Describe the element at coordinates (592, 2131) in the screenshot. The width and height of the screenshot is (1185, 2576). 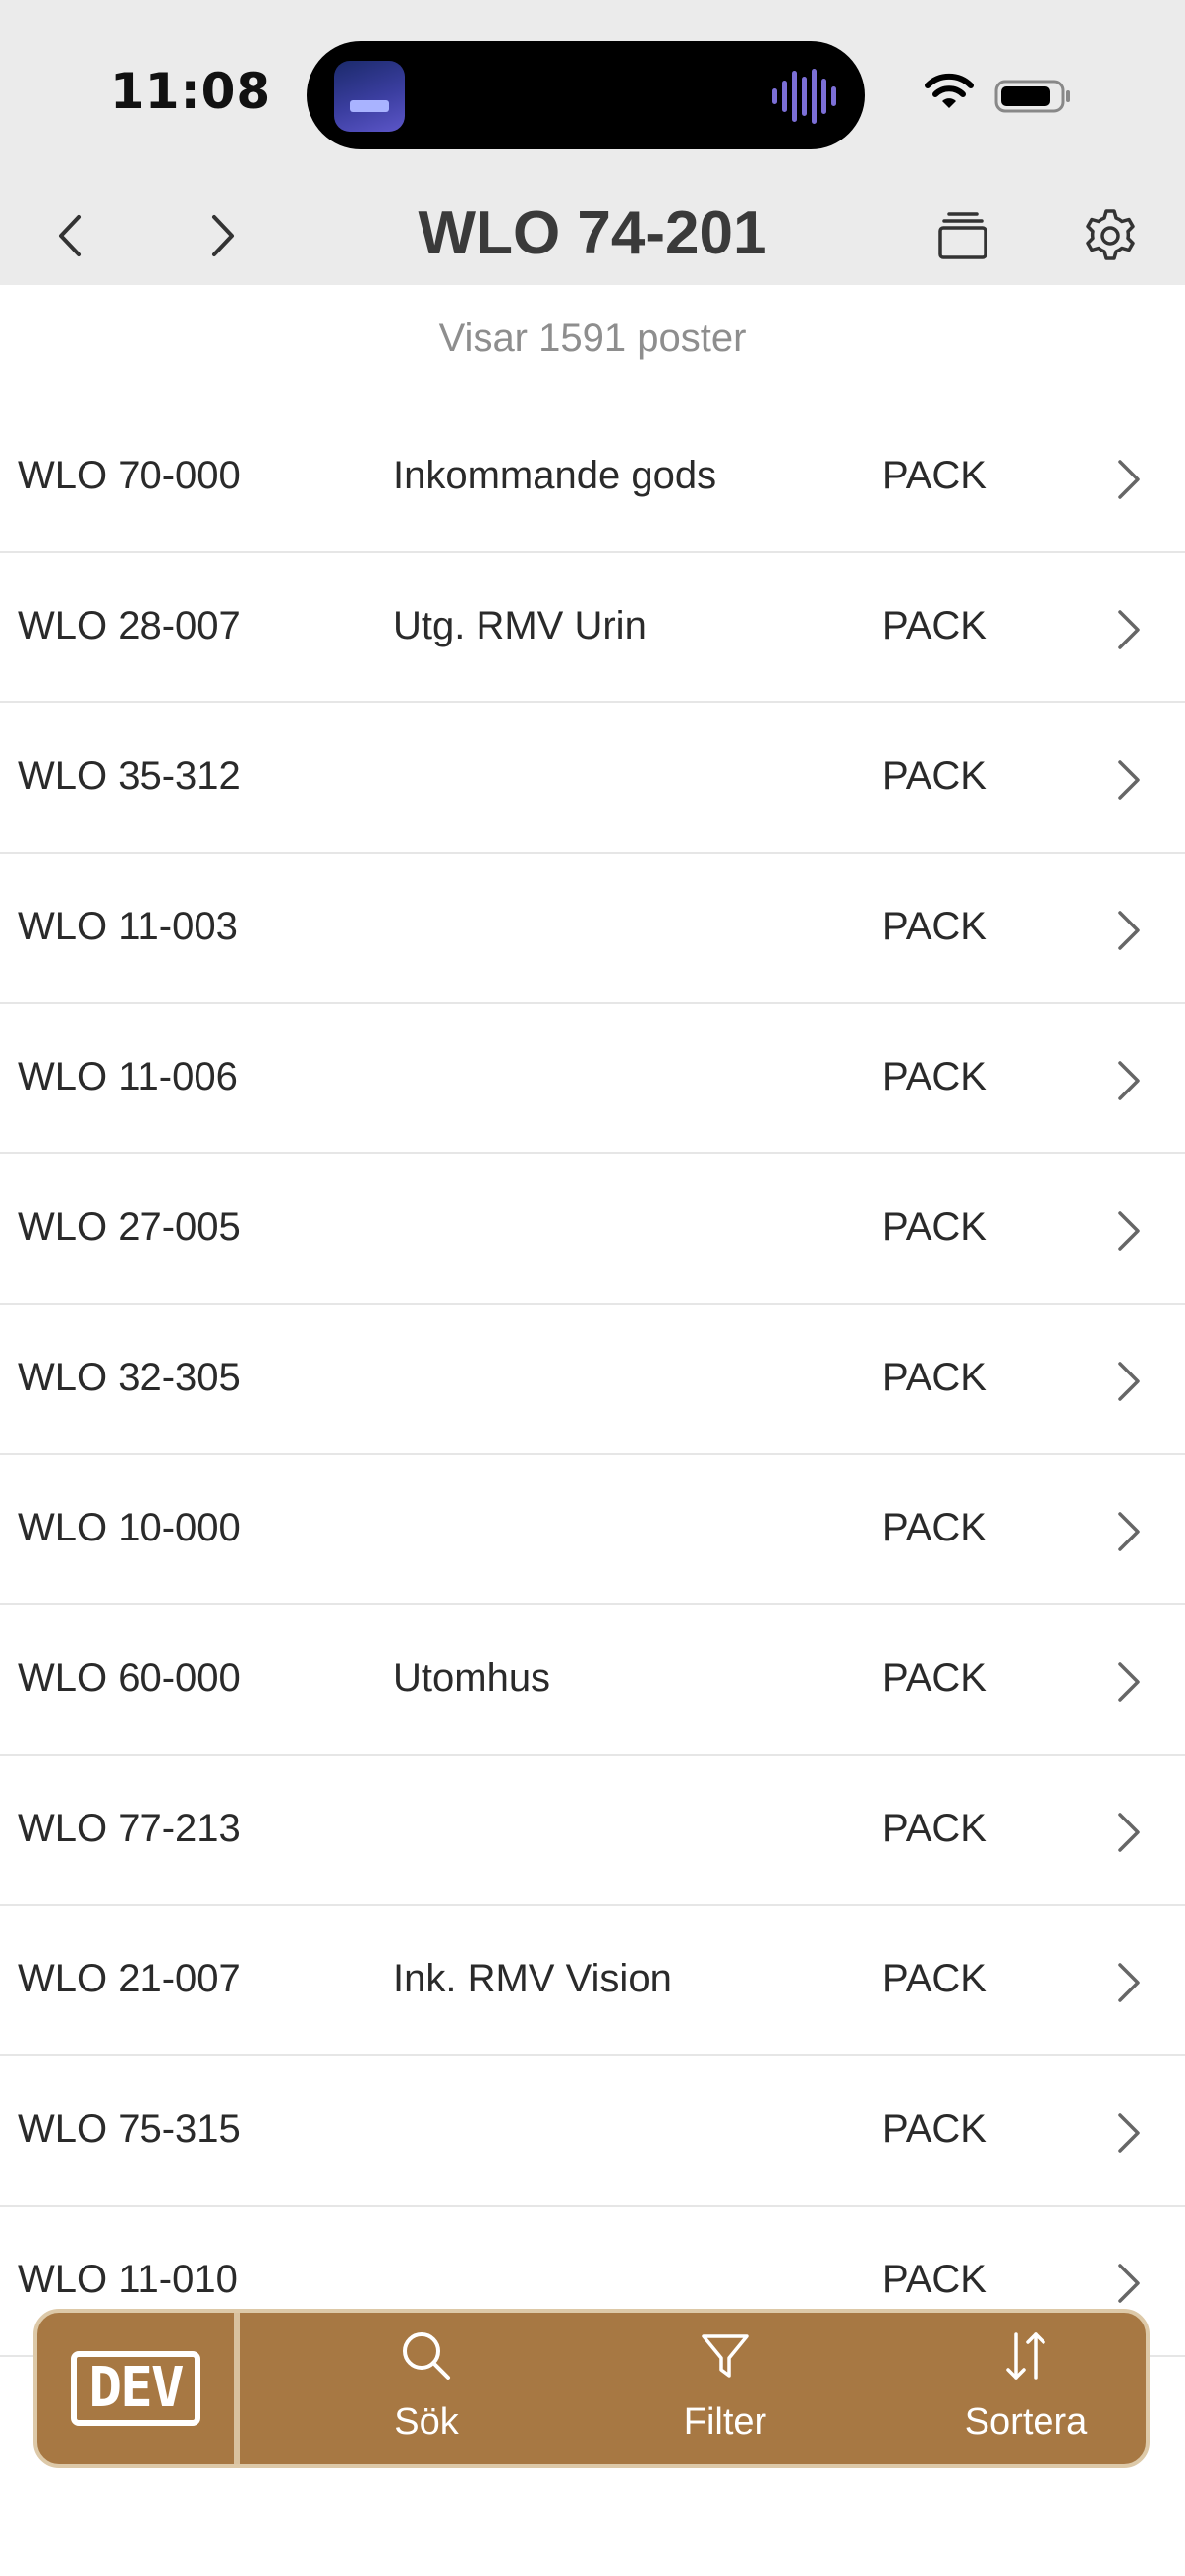
I see `list-item: WLO 75-315 PACK` at that location.